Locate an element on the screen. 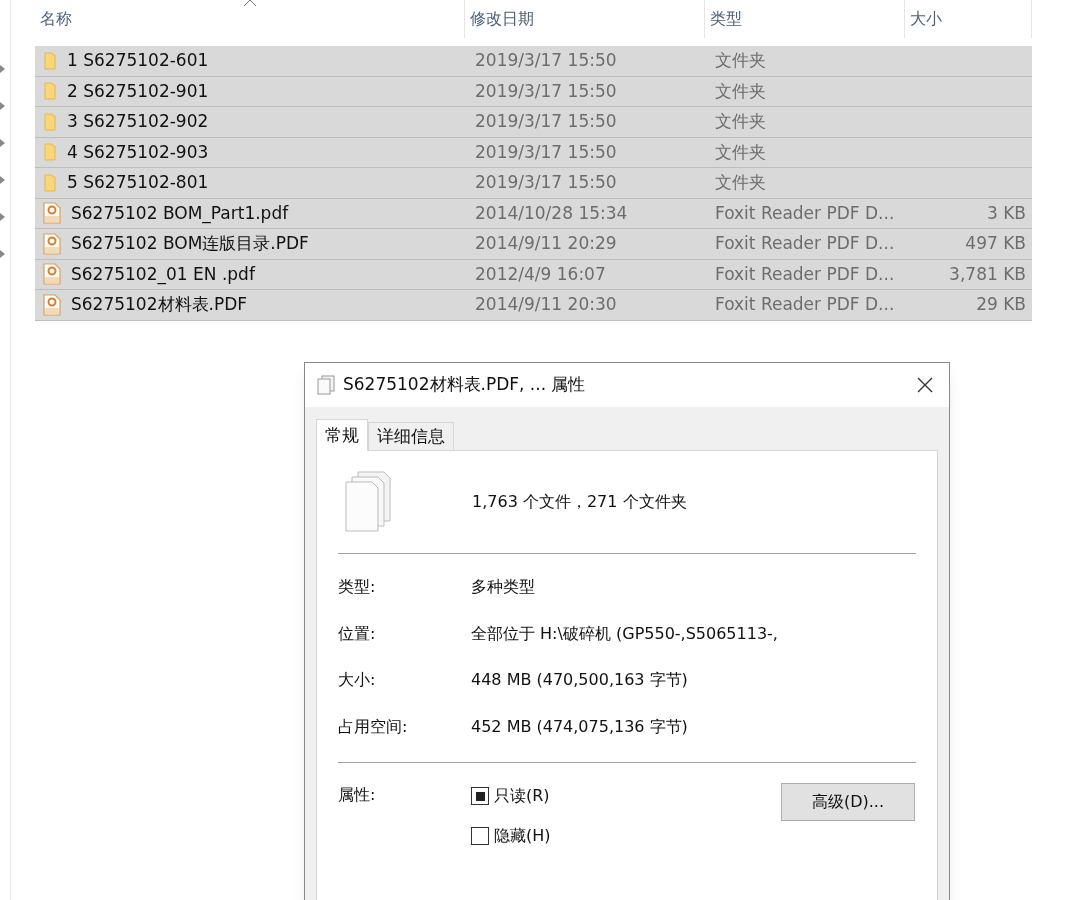  property-value: 全部位于 H:\破碎机 (GP550-,S5065113-, is located at coordinates (624, 633).